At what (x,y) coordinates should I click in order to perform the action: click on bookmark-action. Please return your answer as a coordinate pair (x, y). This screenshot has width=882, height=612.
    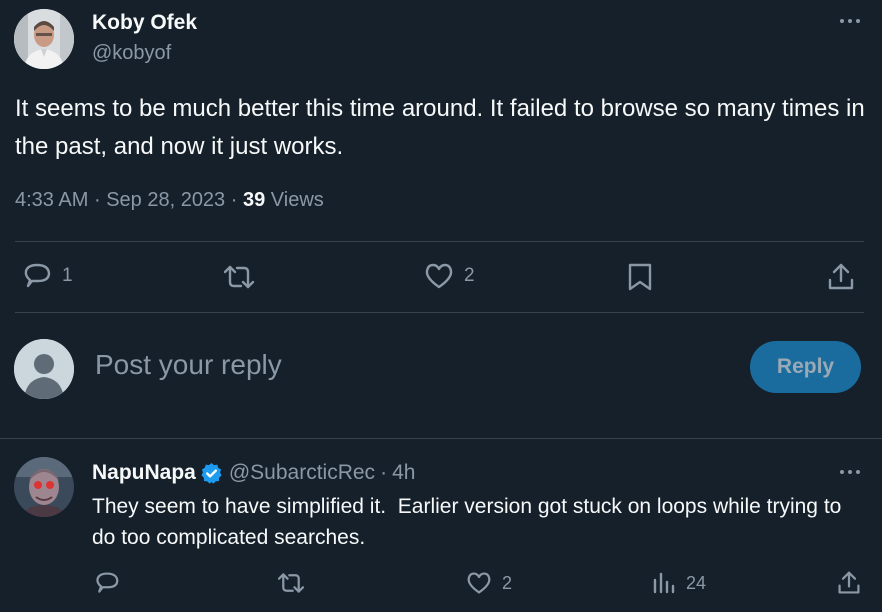
    Looking at the image, I should click on (640, 277).